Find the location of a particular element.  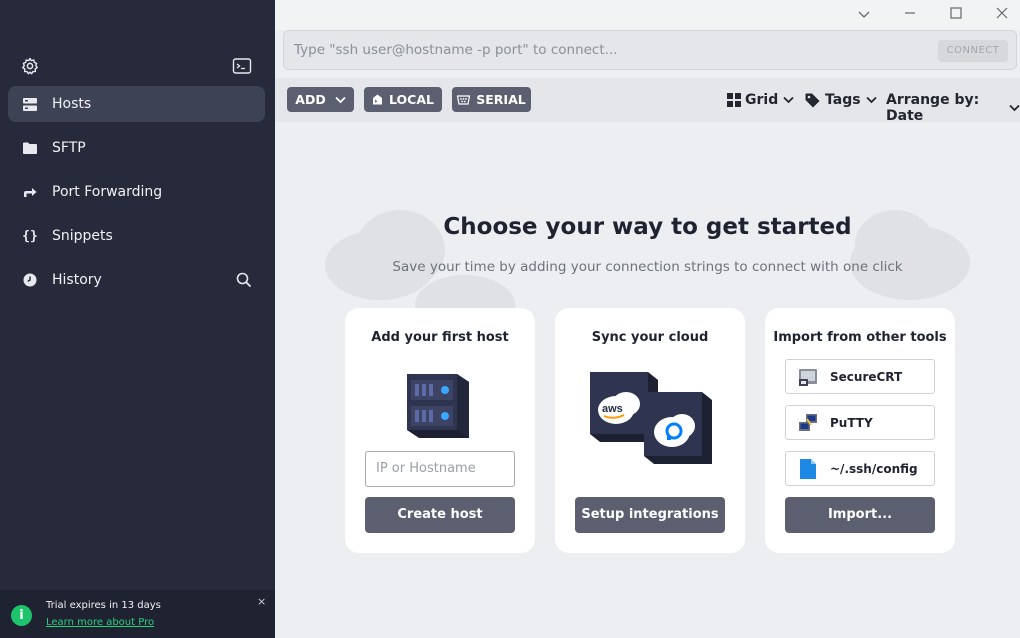

local-button: LOCAL is located at coordinates (403, 99).